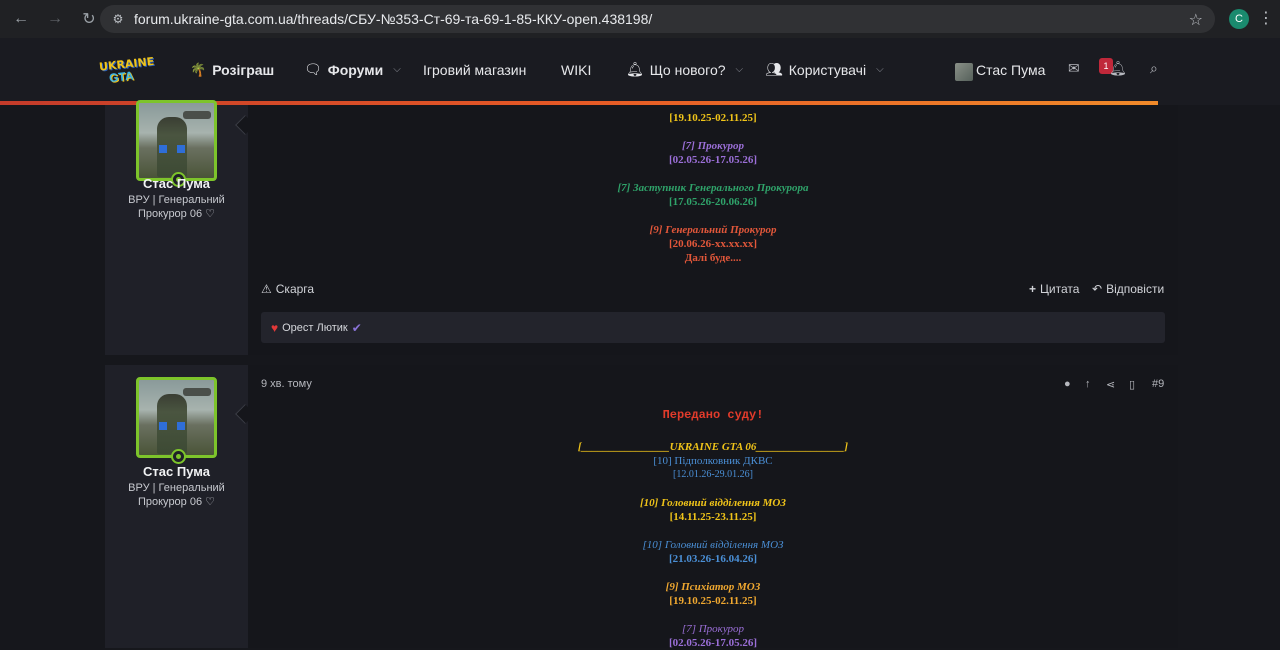 The image size is (1280, 650). What do you see at coordinates (576, 69) in the screenshot?
I see `nav-wiki: WIKI` at bounding box center [576, 69].